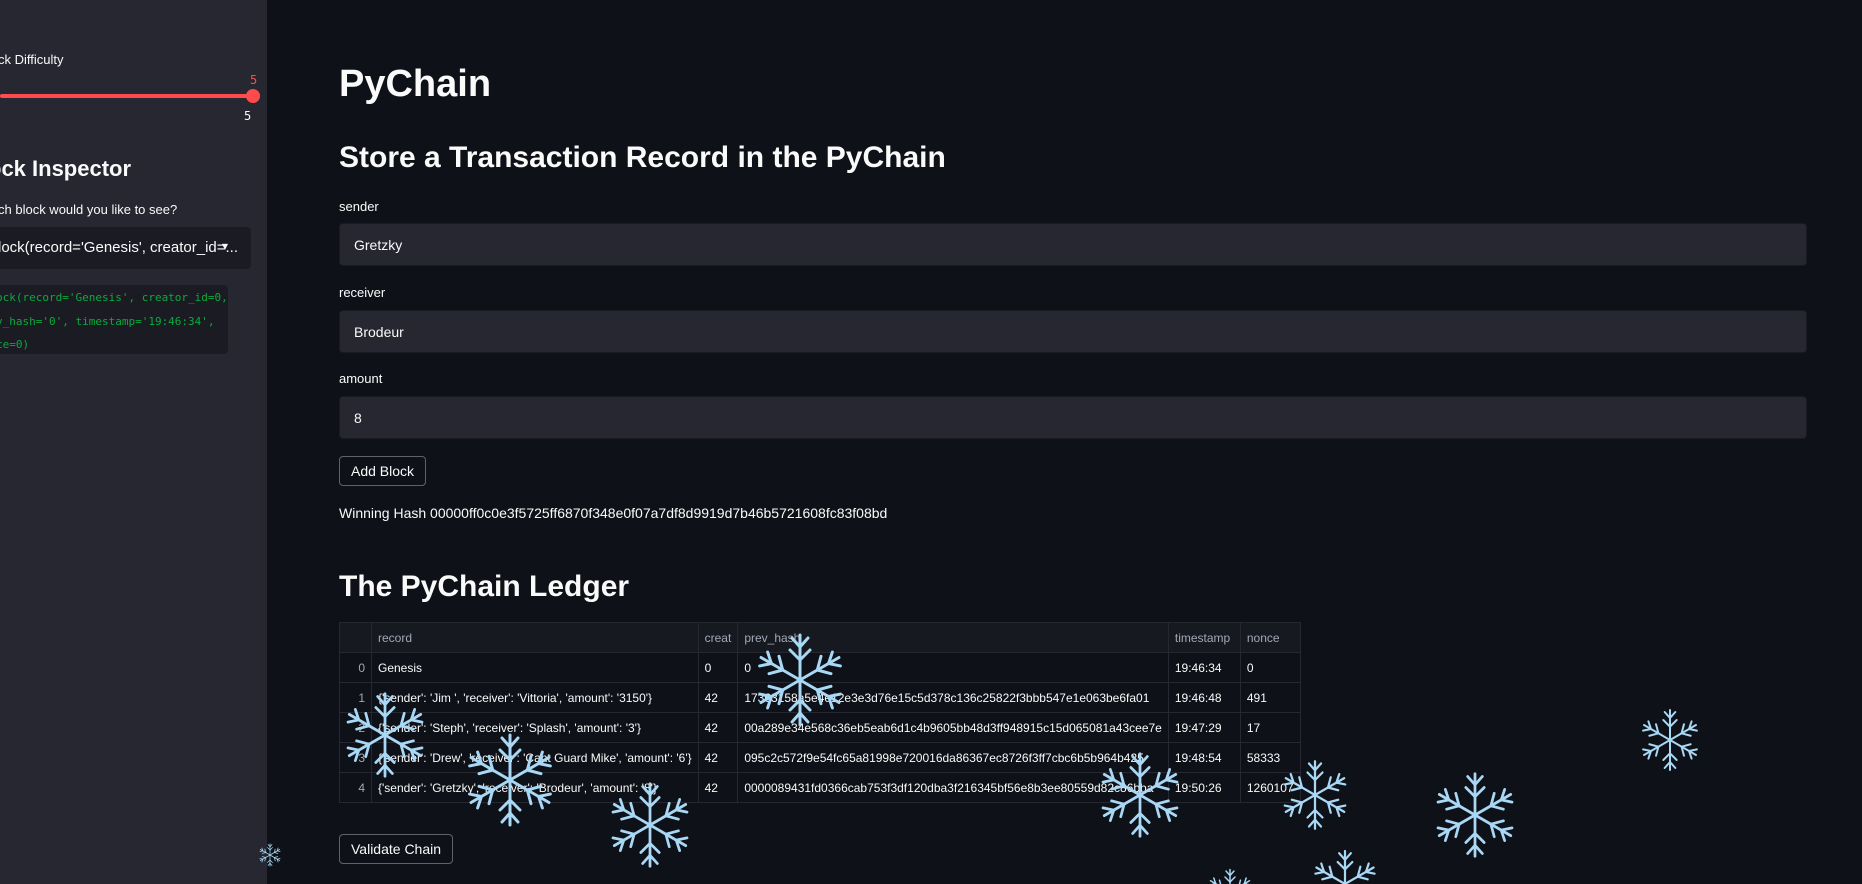 This screenshot has width=1862, height=884. Describe the element at coordinates (718, 667) in the screenshot. I see `creator-cell: 0` at that location.